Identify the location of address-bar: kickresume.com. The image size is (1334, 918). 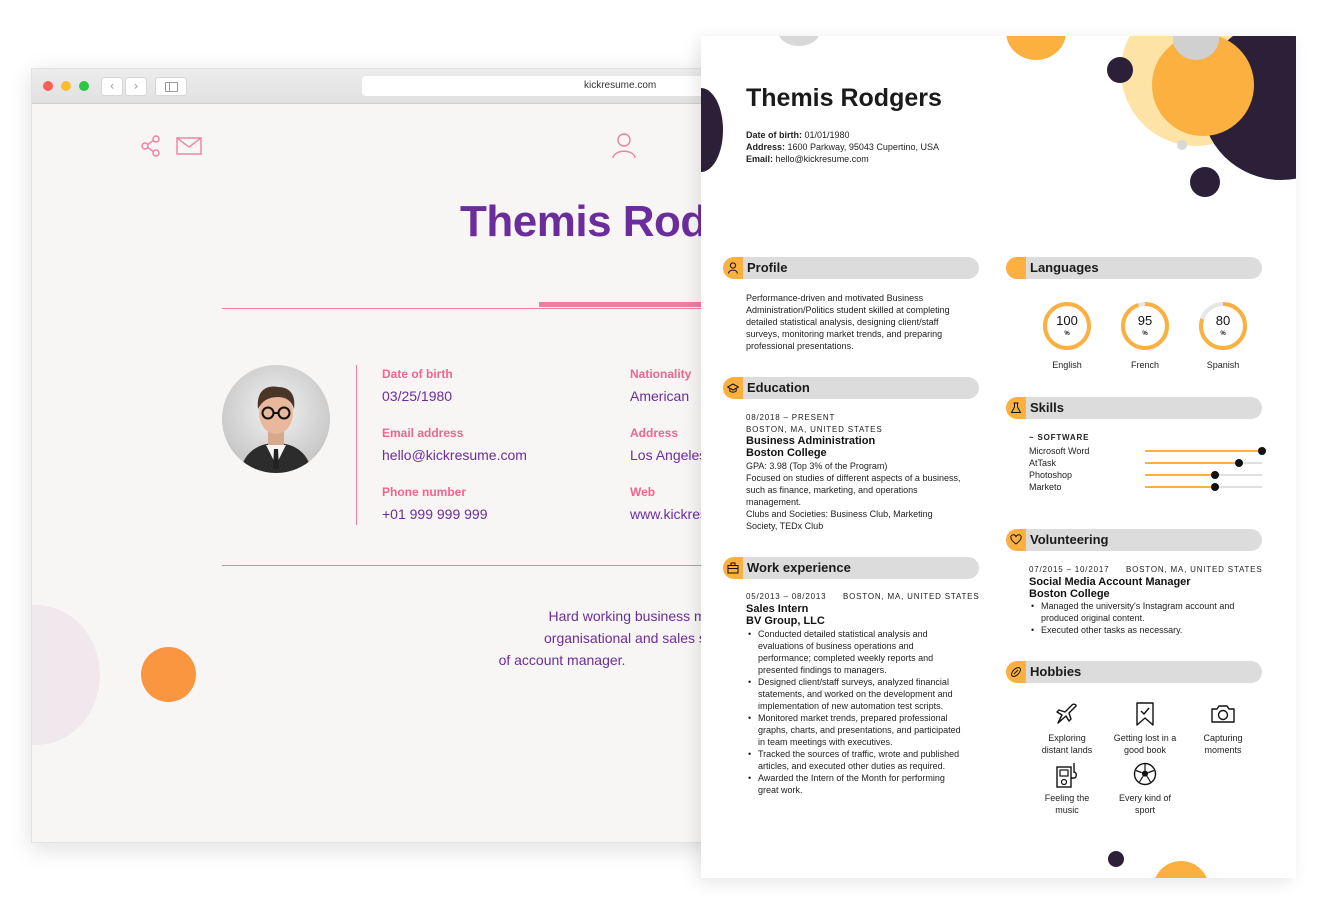
(547, 86).